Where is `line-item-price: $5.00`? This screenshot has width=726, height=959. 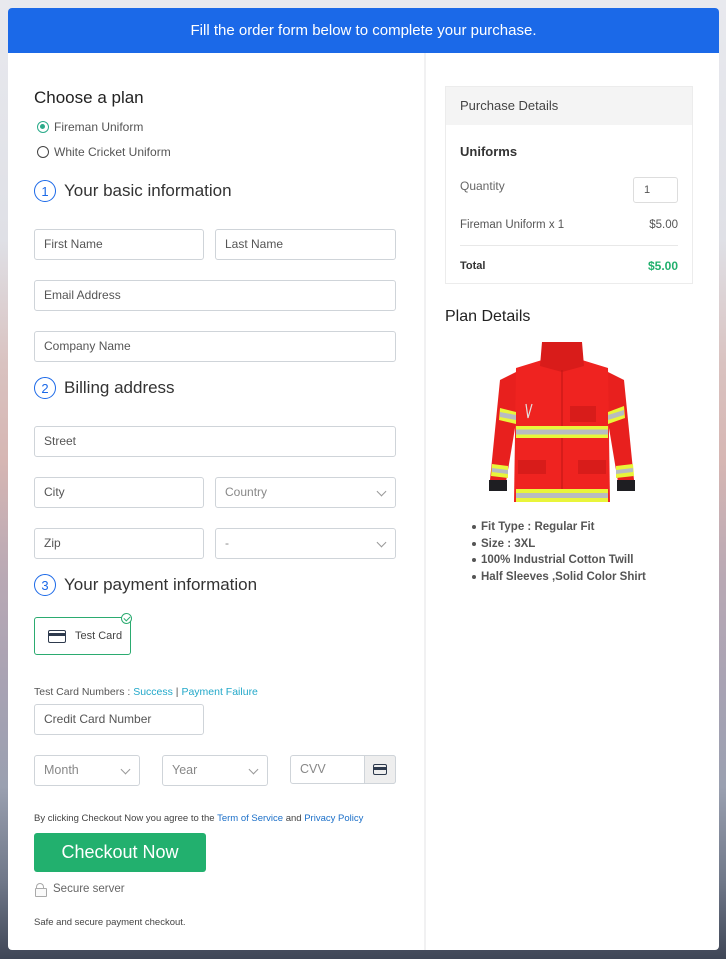
line-item-price: $5.00 is located at coordinates (663, 225).